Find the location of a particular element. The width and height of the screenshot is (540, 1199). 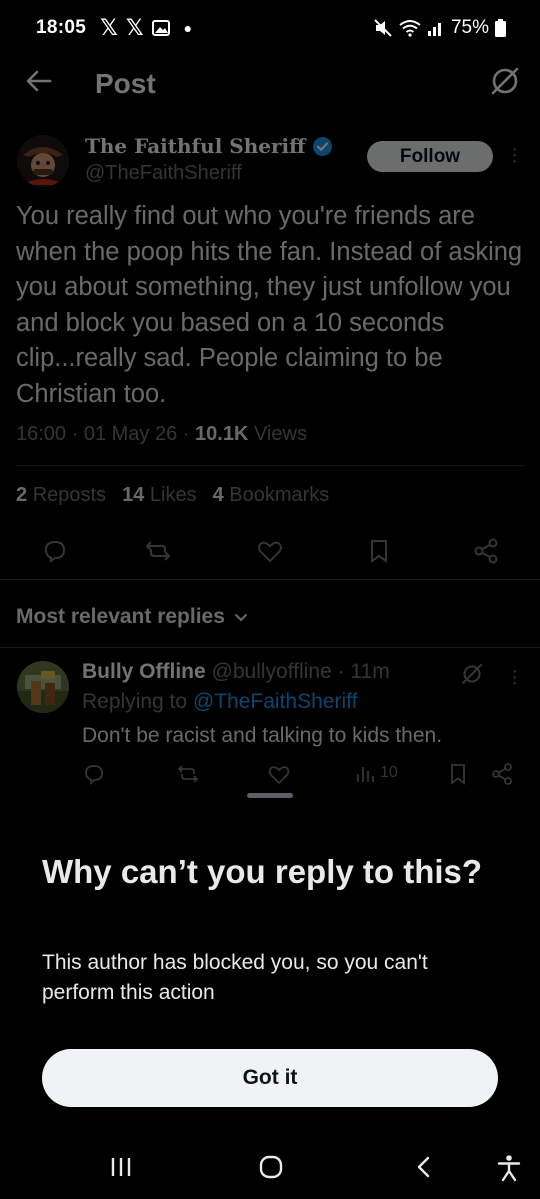

views-label: Views is located at coordinates (280, 434).